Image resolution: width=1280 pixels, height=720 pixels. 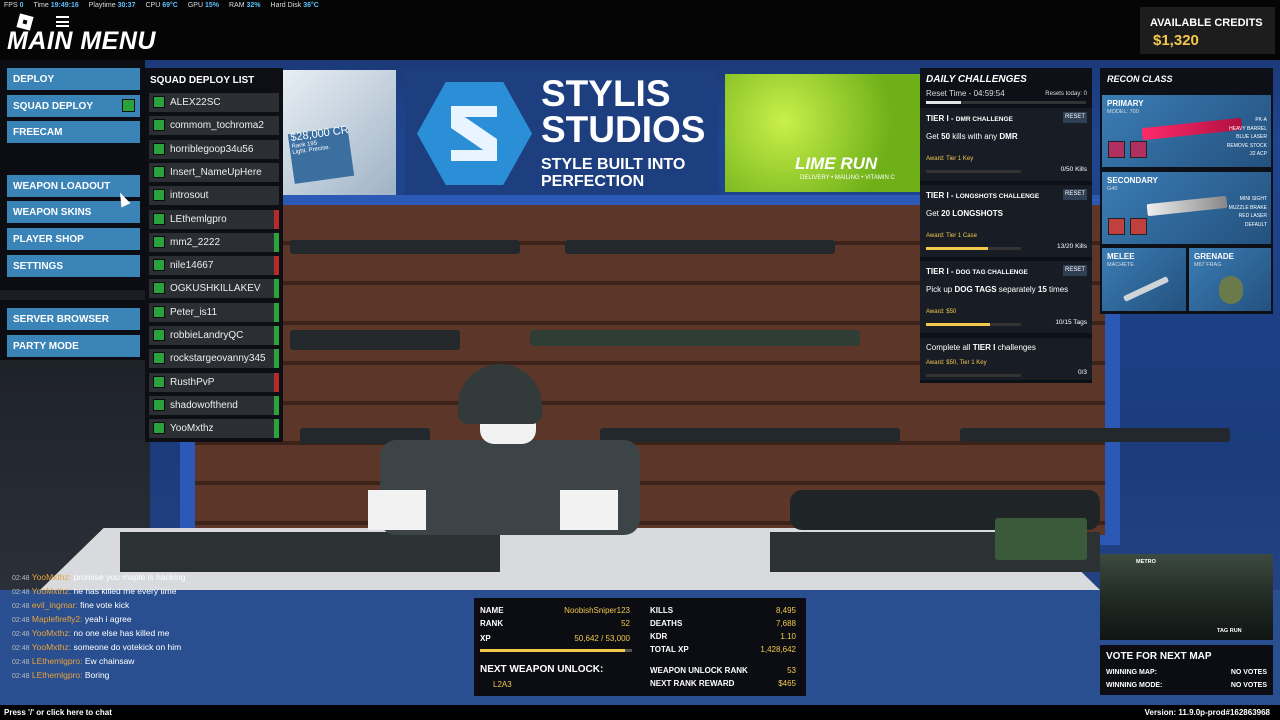 I want to click on hud-stat: Hard Disk 36°C, so click(x=294, y=5).